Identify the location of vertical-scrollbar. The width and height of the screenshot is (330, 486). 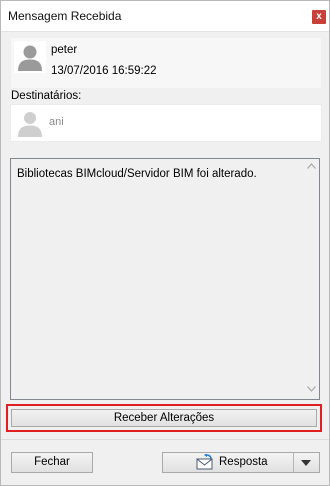
(311, 279).